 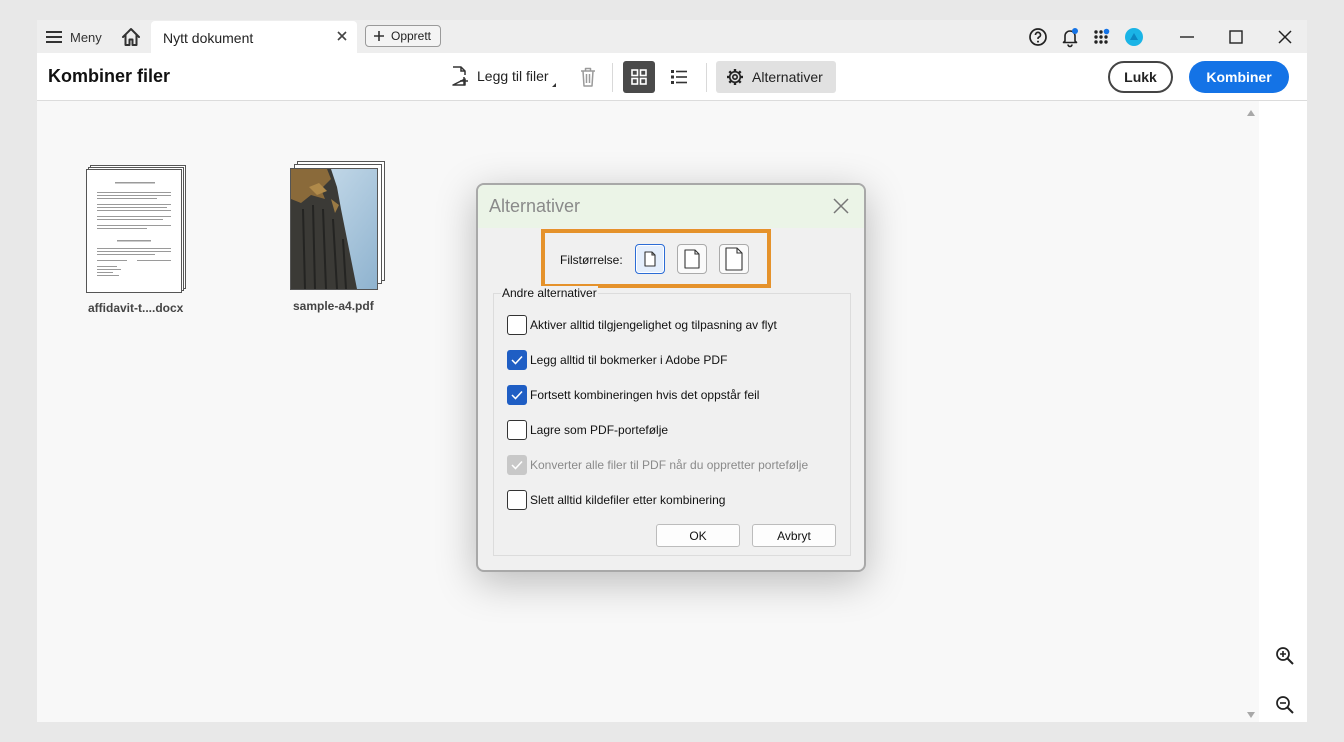 I want to click on large-page-icon, so click(x=734, y=259).